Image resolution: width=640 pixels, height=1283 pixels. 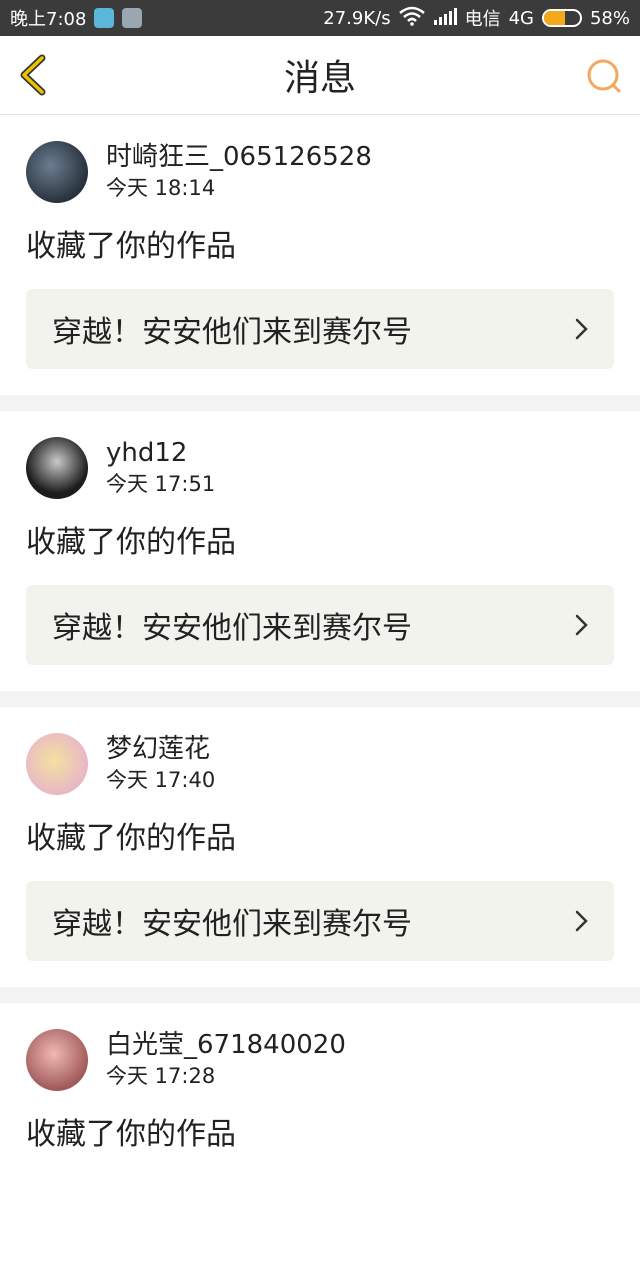 I want to click on doc-app-icon, so click(x=132, y=18).